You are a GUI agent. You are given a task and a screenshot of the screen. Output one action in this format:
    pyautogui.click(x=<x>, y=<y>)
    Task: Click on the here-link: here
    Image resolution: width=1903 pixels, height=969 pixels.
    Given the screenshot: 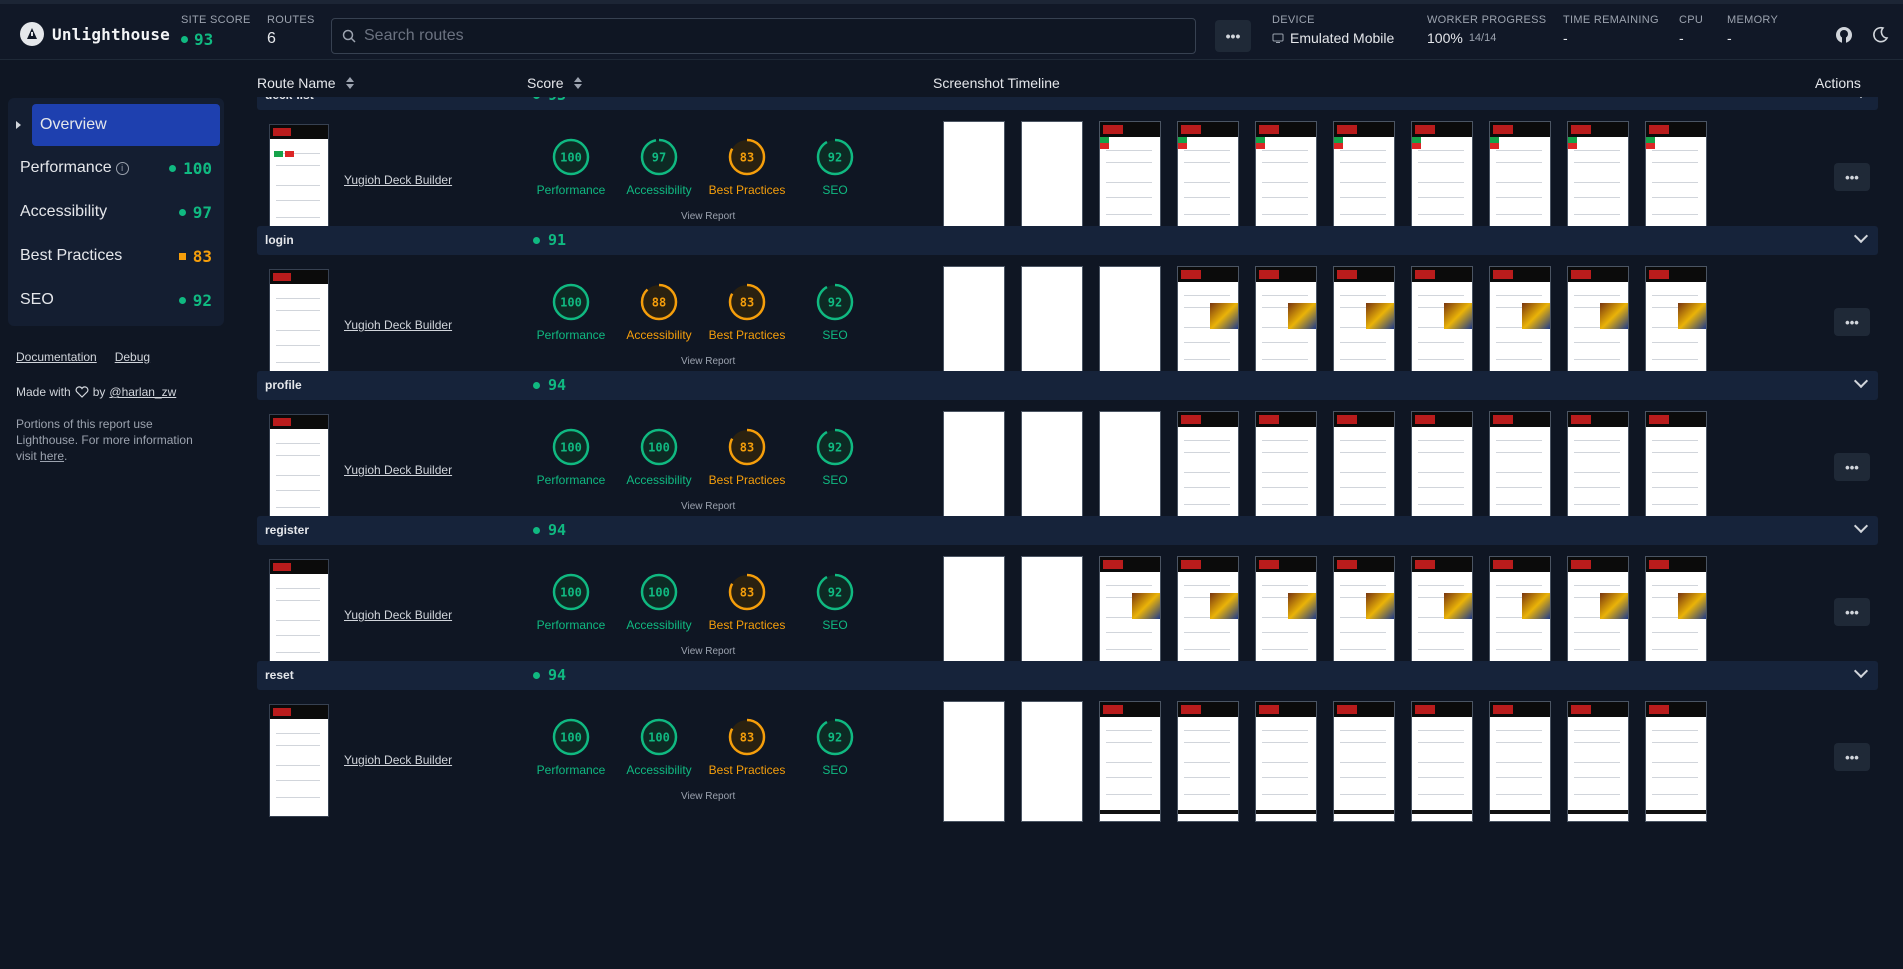 What is the action you would take?
    pyautogui.click(x=52, y=456)
    